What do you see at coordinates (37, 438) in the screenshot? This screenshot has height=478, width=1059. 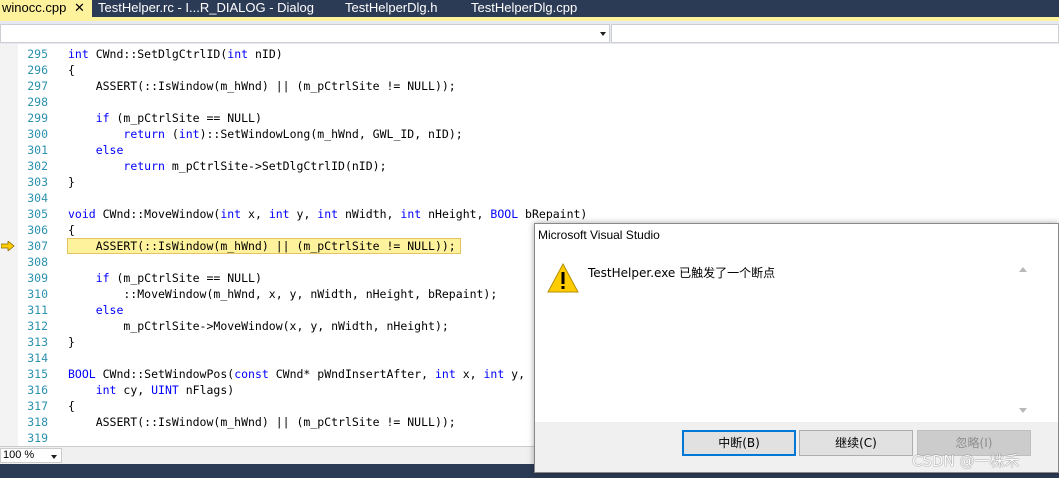 I see `line-number: 319` at bounding box center [37, 438].